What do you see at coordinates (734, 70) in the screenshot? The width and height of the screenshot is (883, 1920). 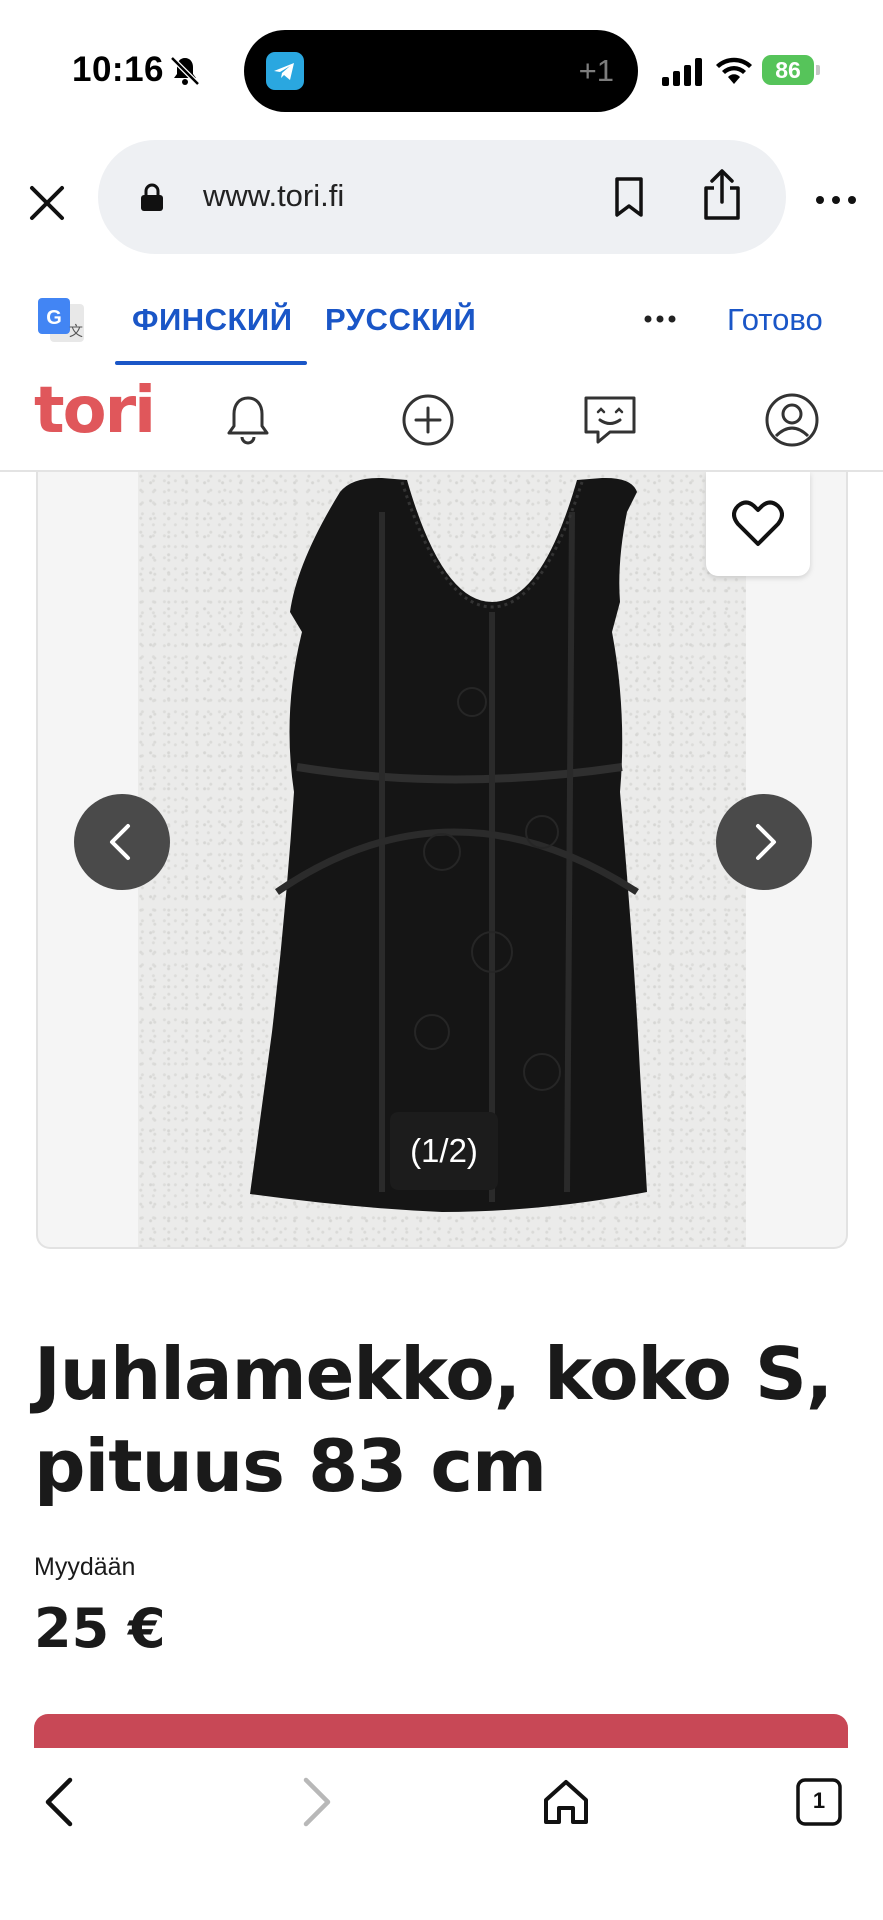 I see `wifi-icon` at bounding box center [734, 70].